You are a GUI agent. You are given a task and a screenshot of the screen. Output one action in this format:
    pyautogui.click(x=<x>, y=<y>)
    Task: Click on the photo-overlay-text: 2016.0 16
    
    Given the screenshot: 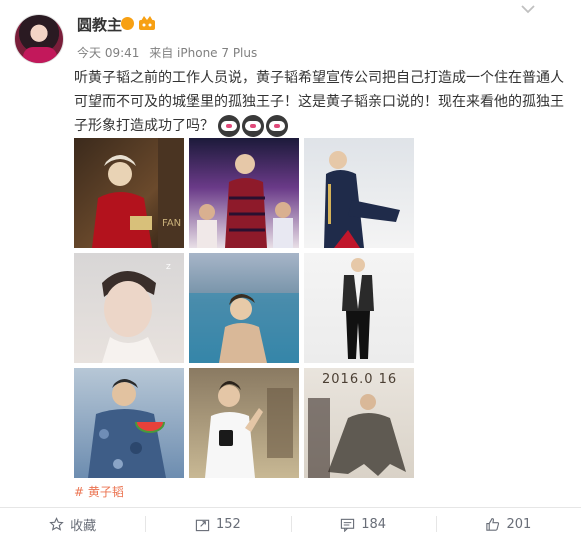 What is the action you would take?
    pyautogui.click(x=360, y=379)
    